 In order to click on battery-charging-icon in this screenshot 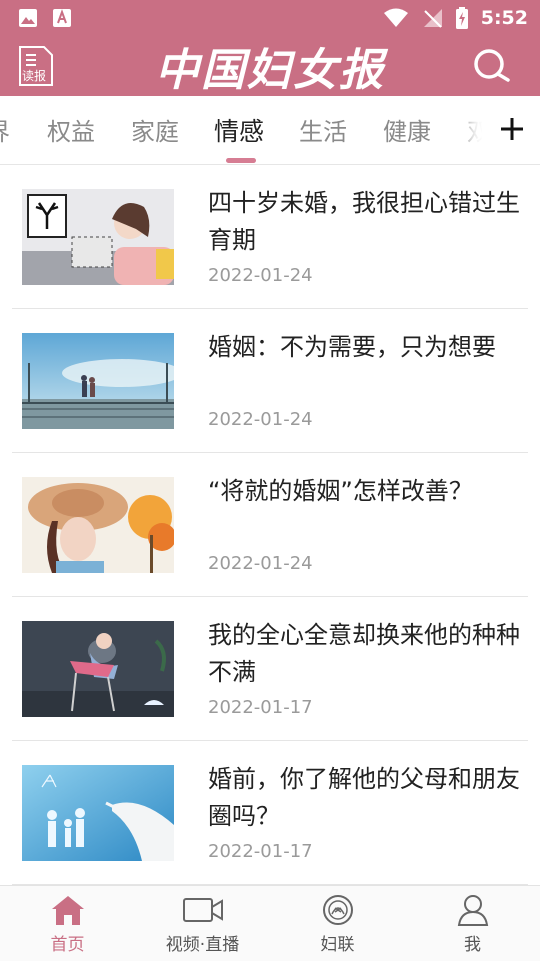, I will do `click(461, 18)`.